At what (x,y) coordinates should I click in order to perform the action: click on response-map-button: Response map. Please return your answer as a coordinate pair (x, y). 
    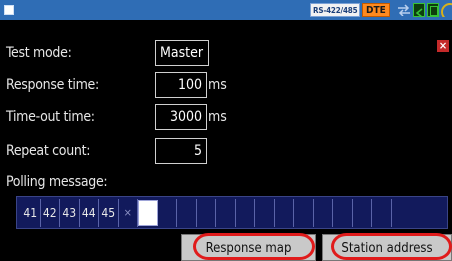
    Looking at the image, I should click on (248, 247).